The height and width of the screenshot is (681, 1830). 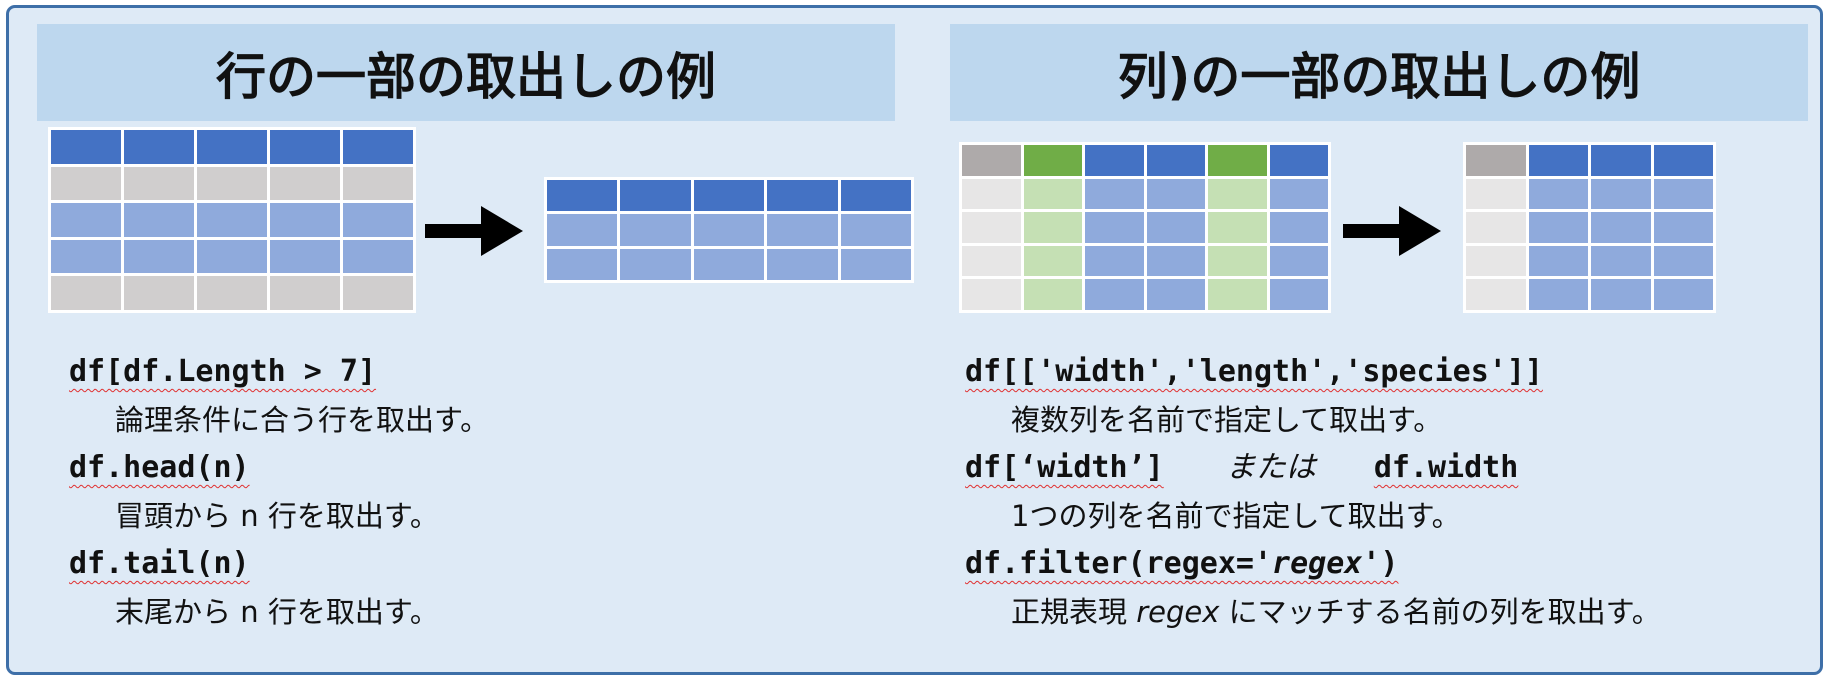 What do you see at coordinates (1236, 516) in the screenshot?
I see `desc-single-column: 1つの列を名前で指定して取出す。` at bounding box center [1236, 516].